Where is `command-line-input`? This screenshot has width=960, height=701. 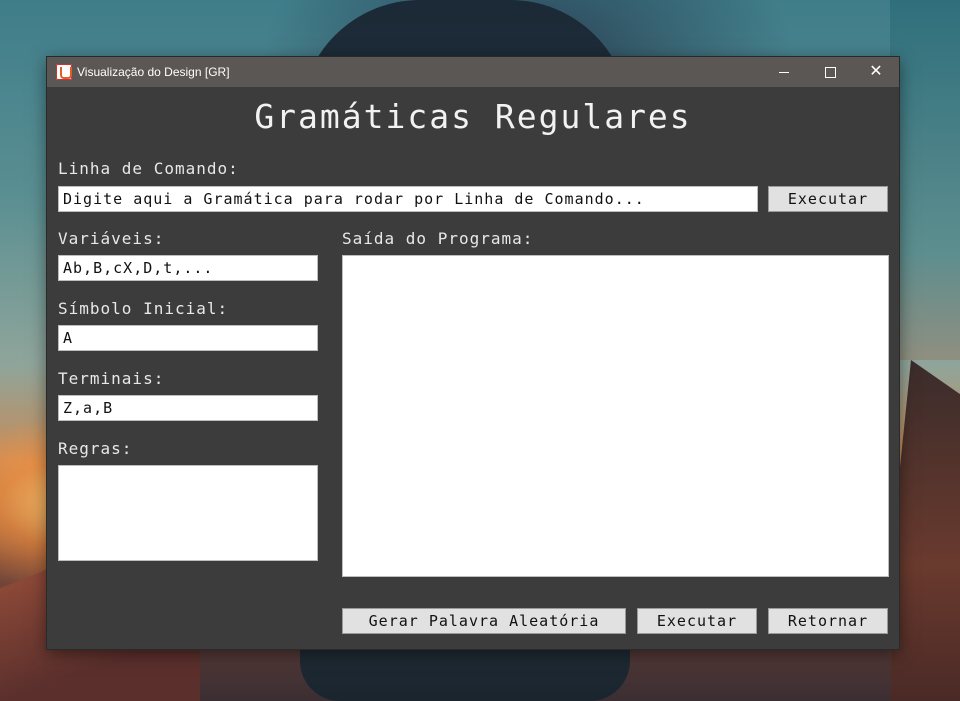 command-line-input is located at coordinates (408, 199).